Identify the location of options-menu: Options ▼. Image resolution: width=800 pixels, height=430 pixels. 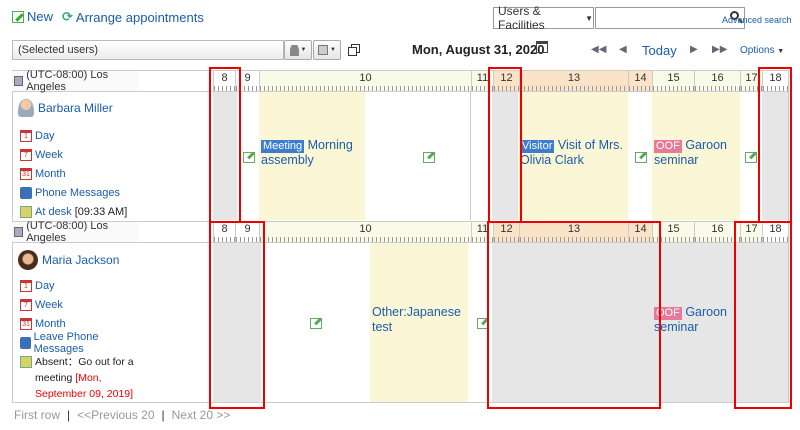
(762, 50).